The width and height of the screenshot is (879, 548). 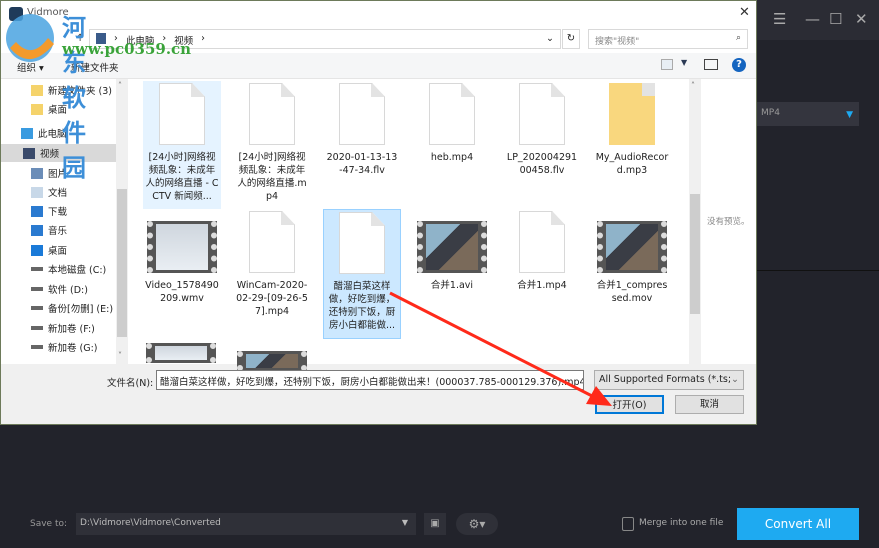 I want to click on arrow-line, so click(x=493, y=345).